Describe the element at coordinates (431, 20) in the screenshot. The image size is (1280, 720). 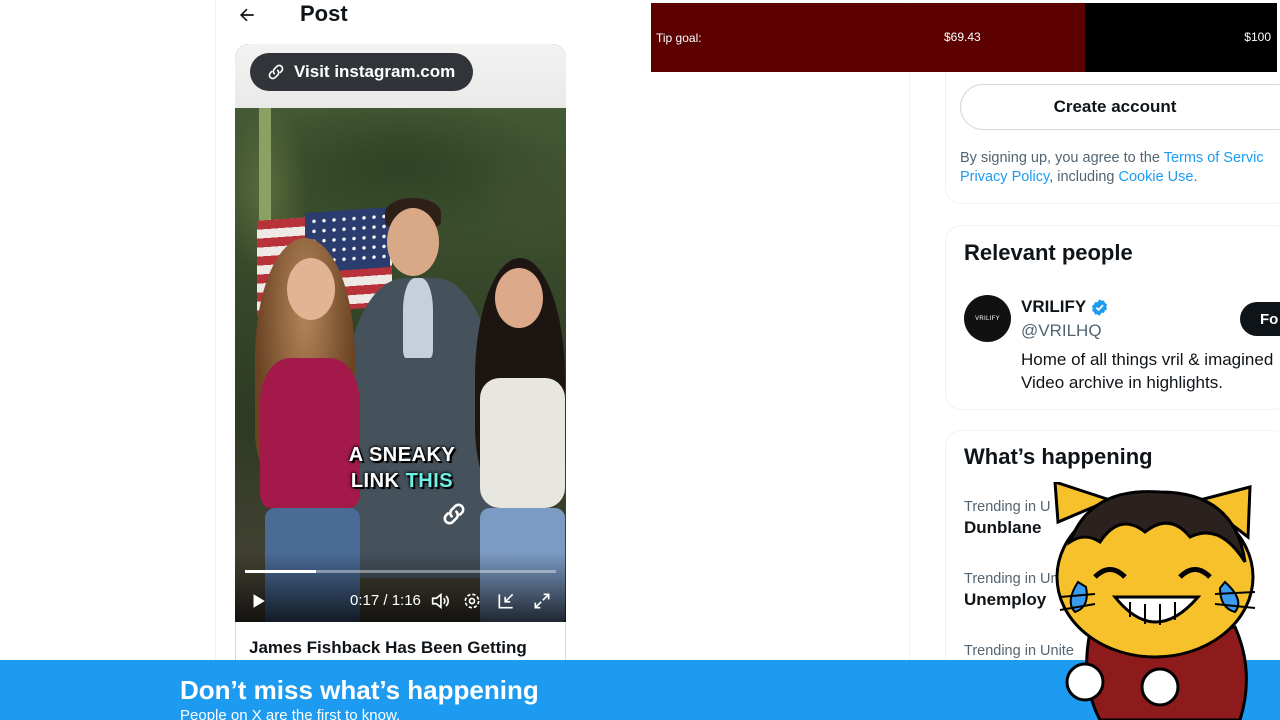
I see `post-header` at that location.